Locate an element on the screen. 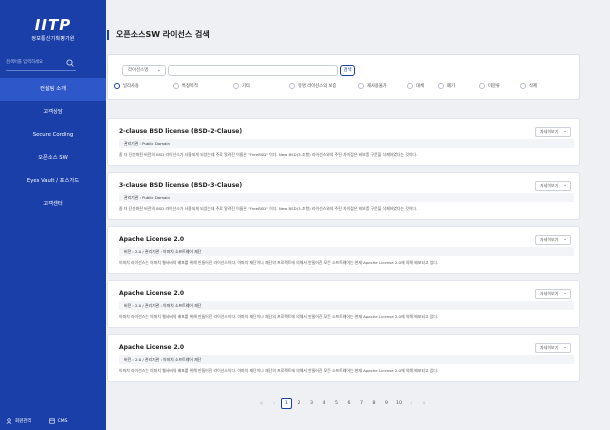 This screenshot has height=430, width=610. filter-radio-deprecated: 폐기 is located at coordinates (446, 86).